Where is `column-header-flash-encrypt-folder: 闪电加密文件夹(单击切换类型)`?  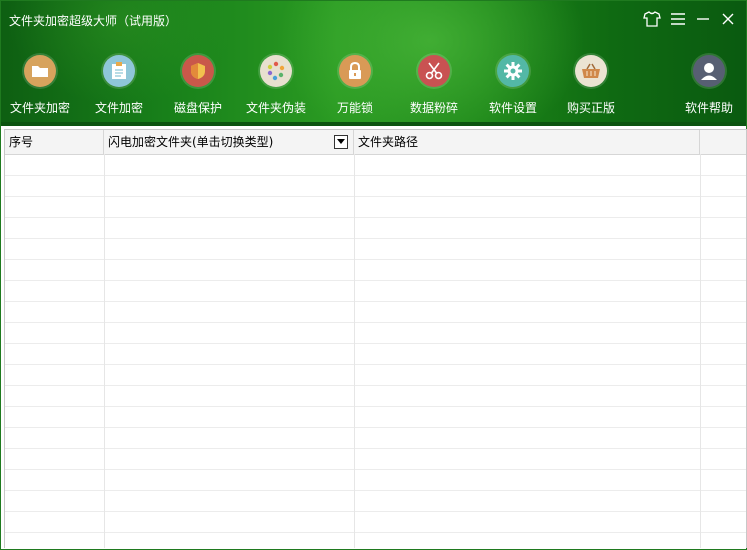 column-header-flash-encrypt-folder: 闪电加密文件夹(单击切换类型) is located at coordinates (229, 142).